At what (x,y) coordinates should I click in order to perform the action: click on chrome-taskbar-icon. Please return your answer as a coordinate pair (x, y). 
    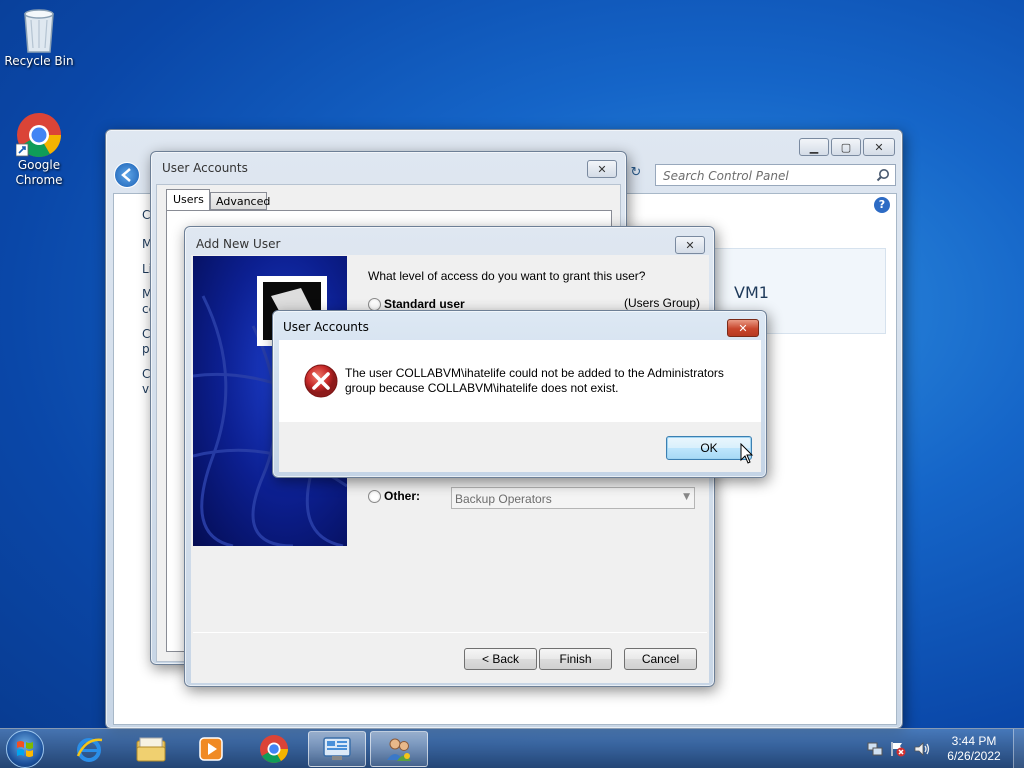
    Looking at the image, I should click on (274, 749).